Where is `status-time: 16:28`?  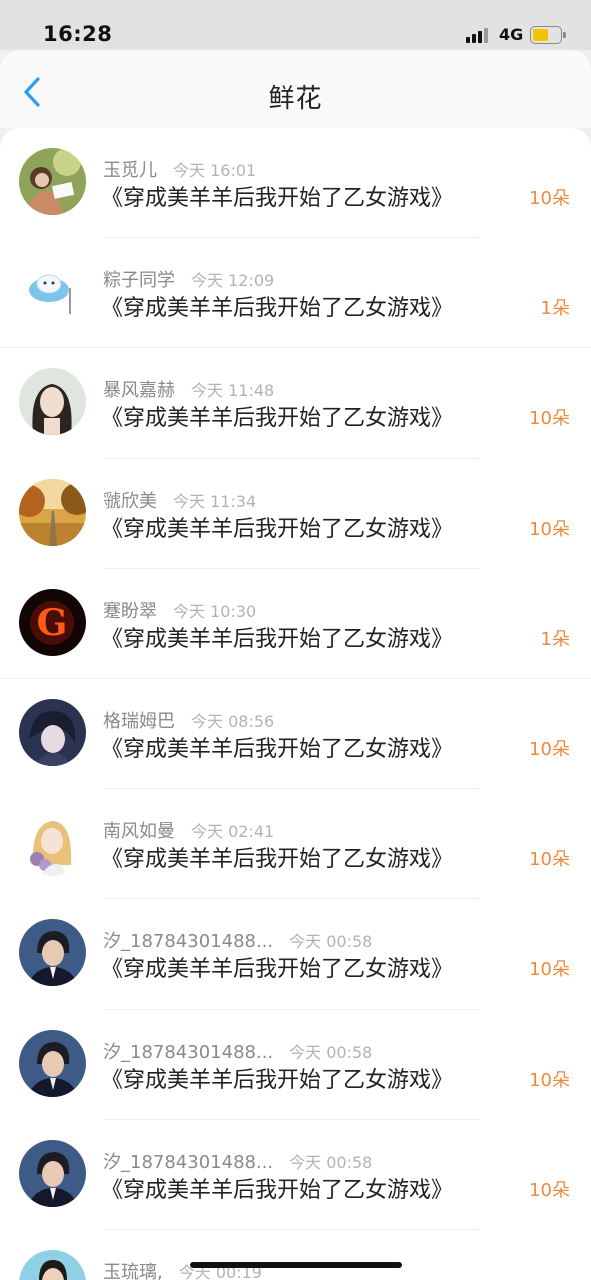 status-time: 16:28 is located at coordinates (78, 34).